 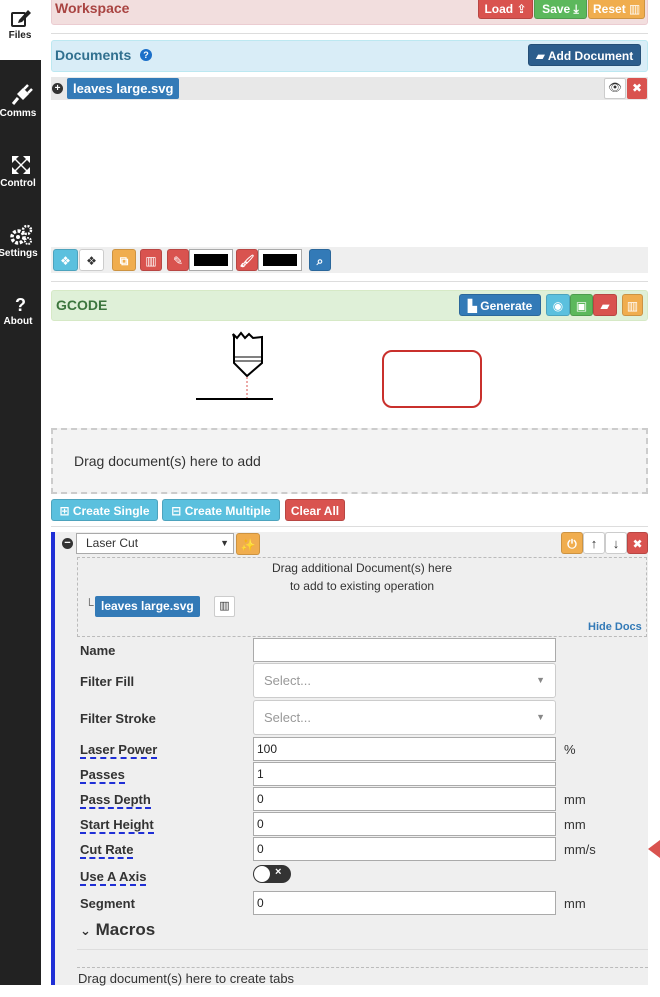 I want to click on filter-stroke-label: Filter Stroke, so click(x=118, y=718).